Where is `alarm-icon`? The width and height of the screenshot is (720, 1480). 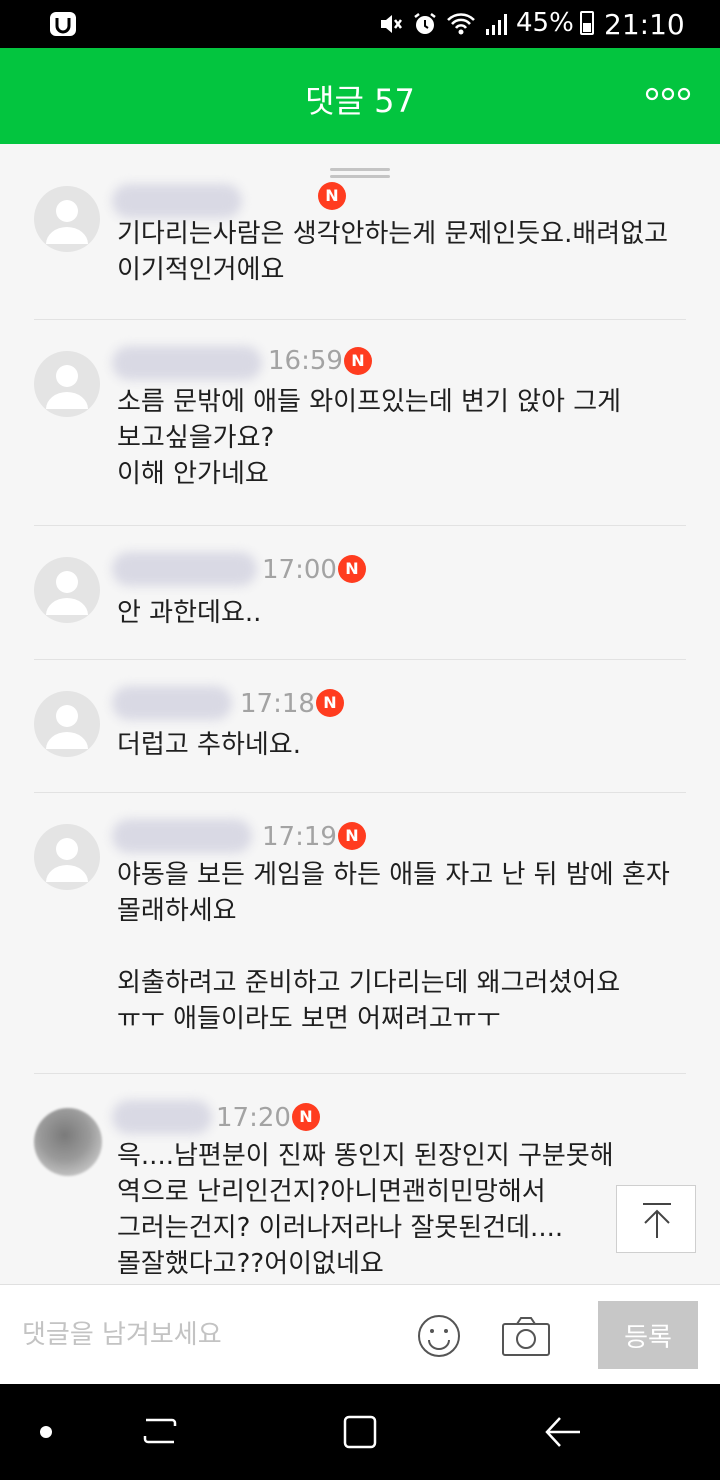
alarm-icon is located at coordinates (425, 23).